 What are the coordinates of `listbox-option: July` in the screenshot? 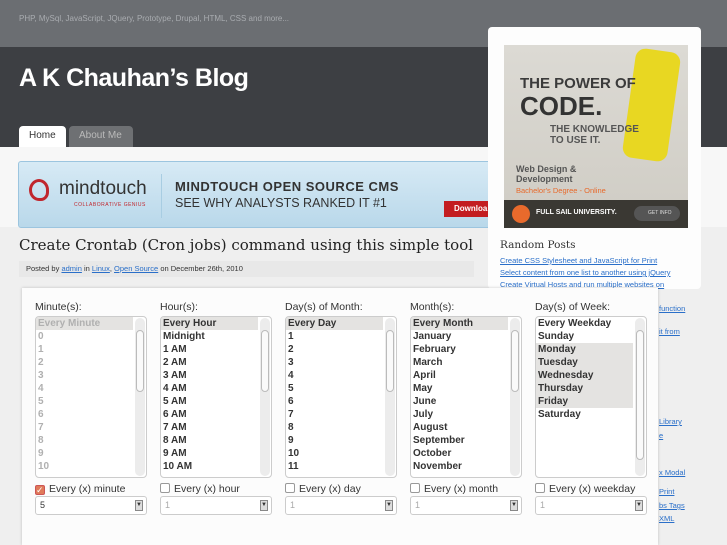 It's located at (459, 414).